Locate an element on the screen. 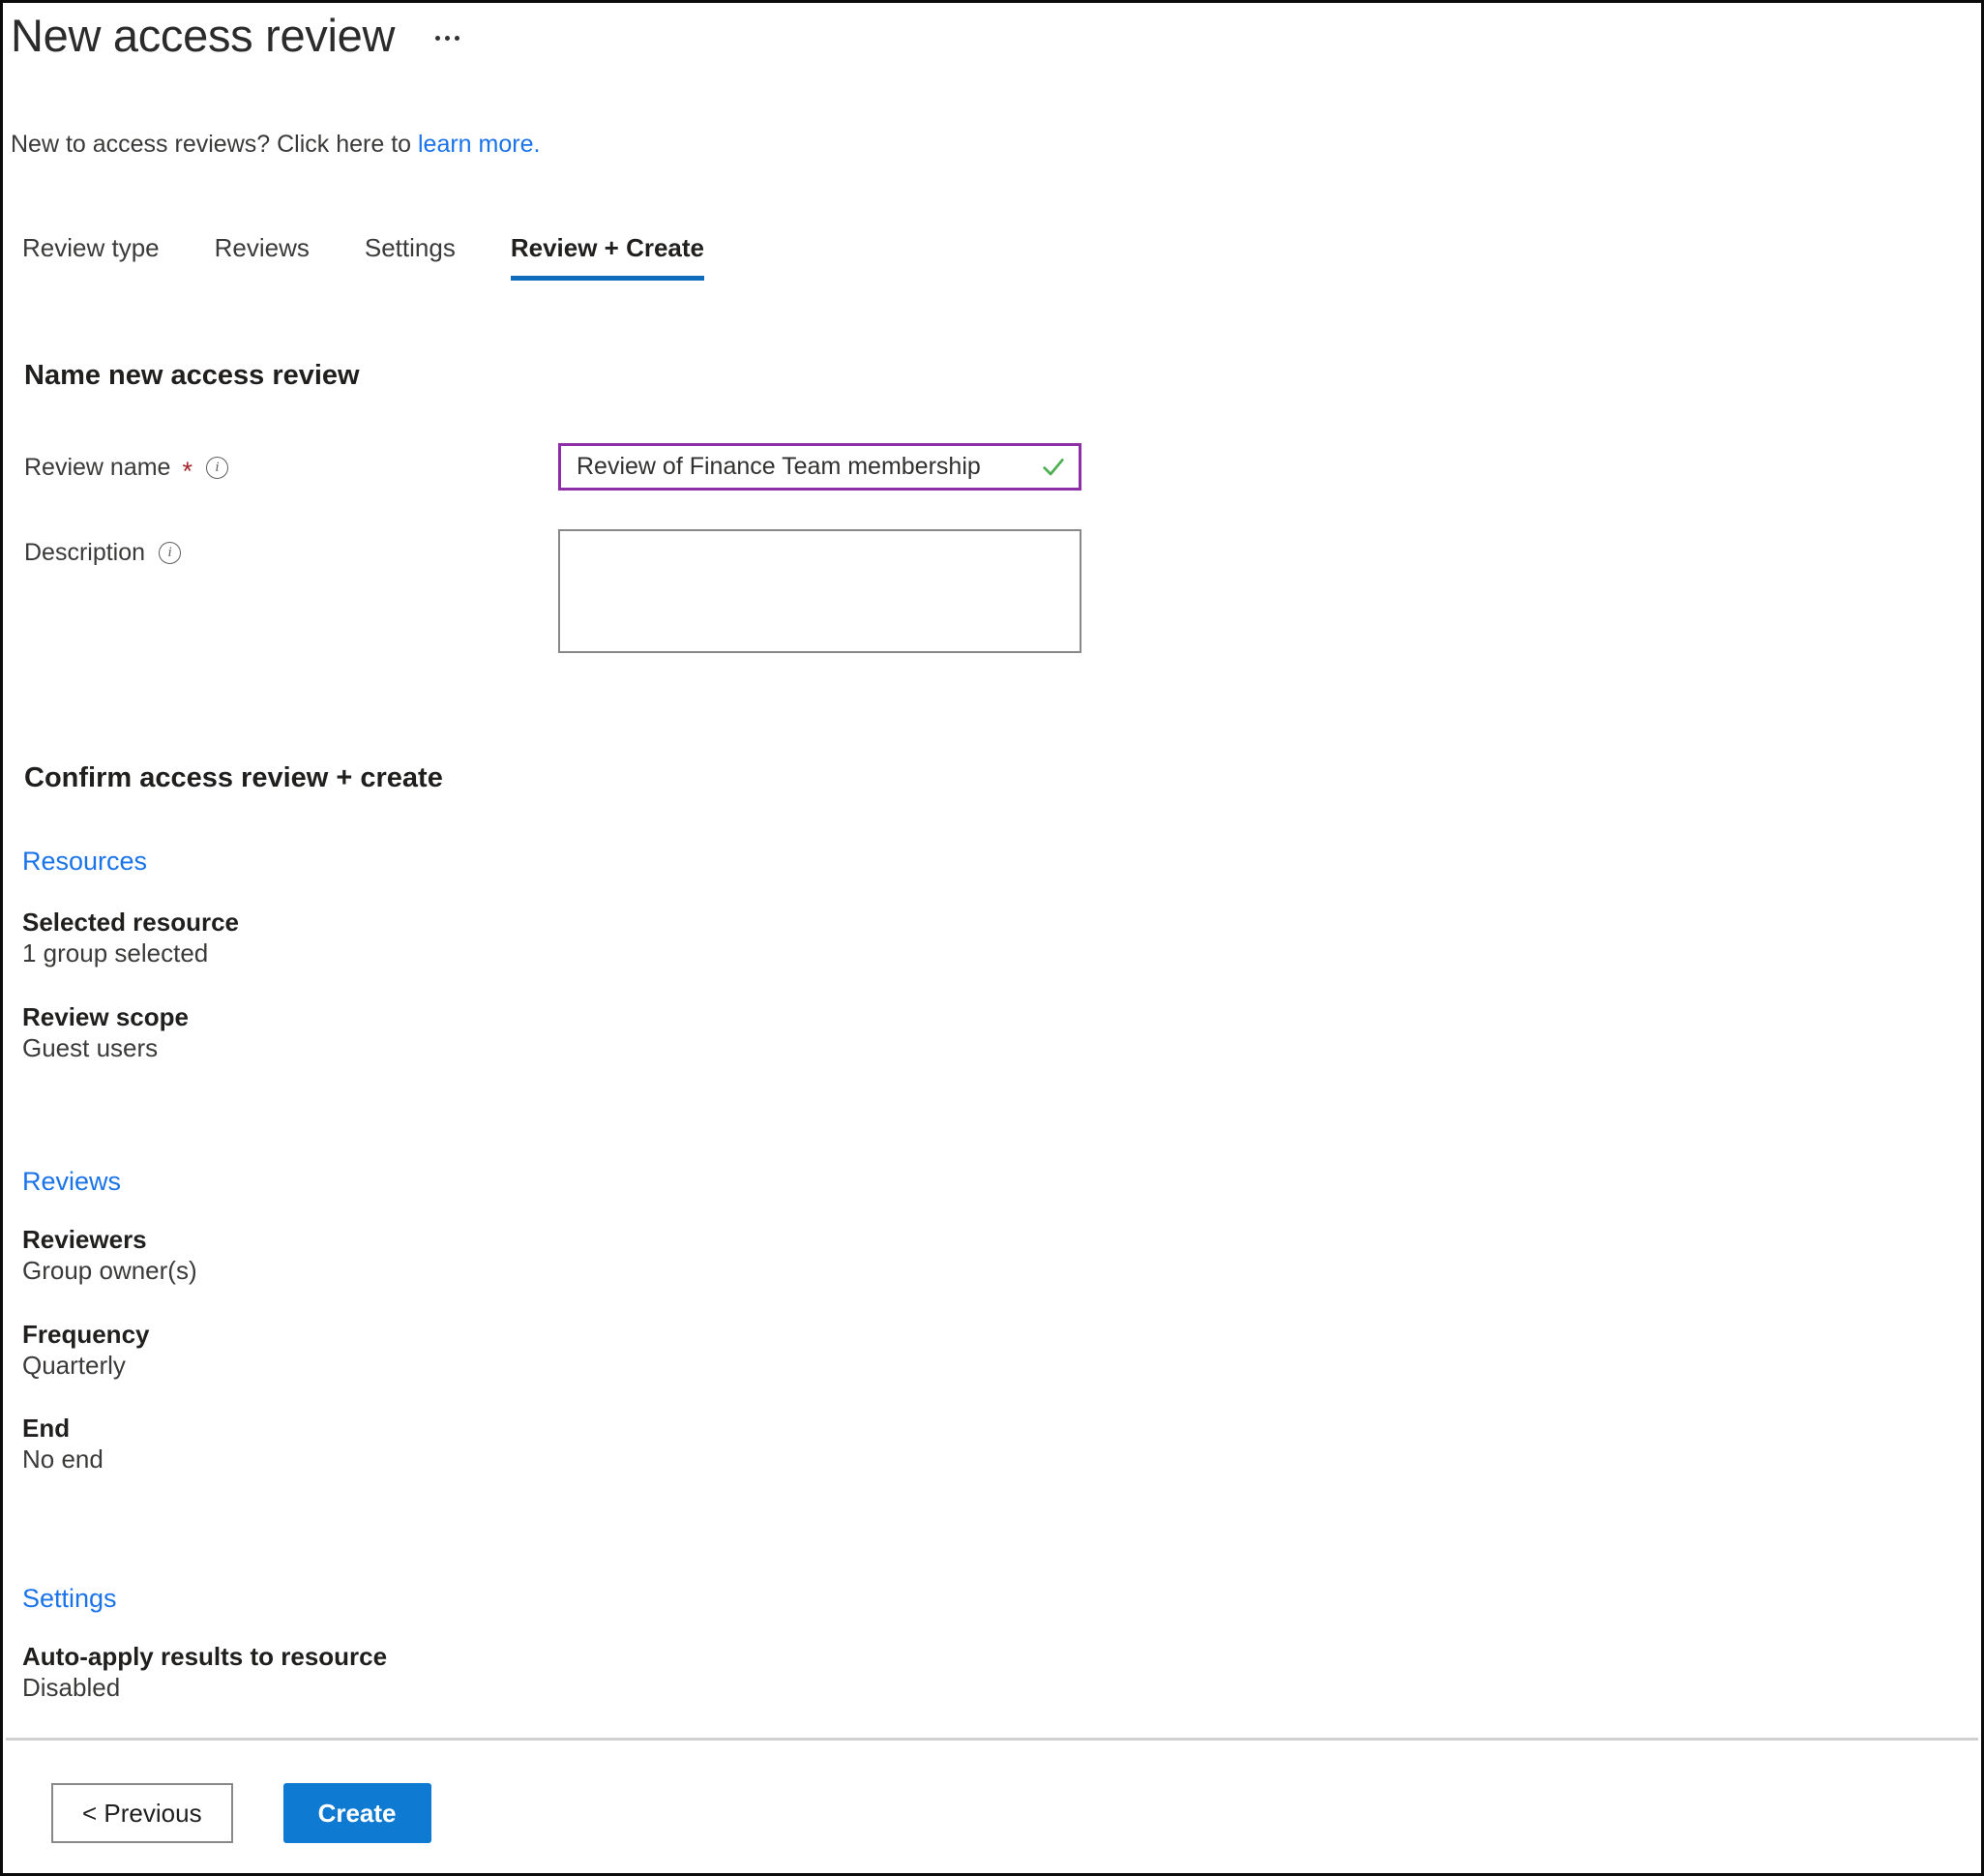 The width and height of the screenshot is (1984, 1876). summary-key: Auto-apply results to resource is located at coordinates (205, 1656).